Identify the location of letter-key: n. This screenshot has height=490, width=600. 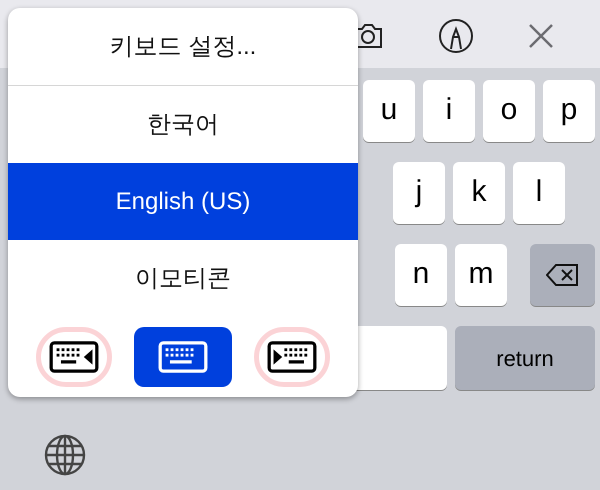
(421, 275).